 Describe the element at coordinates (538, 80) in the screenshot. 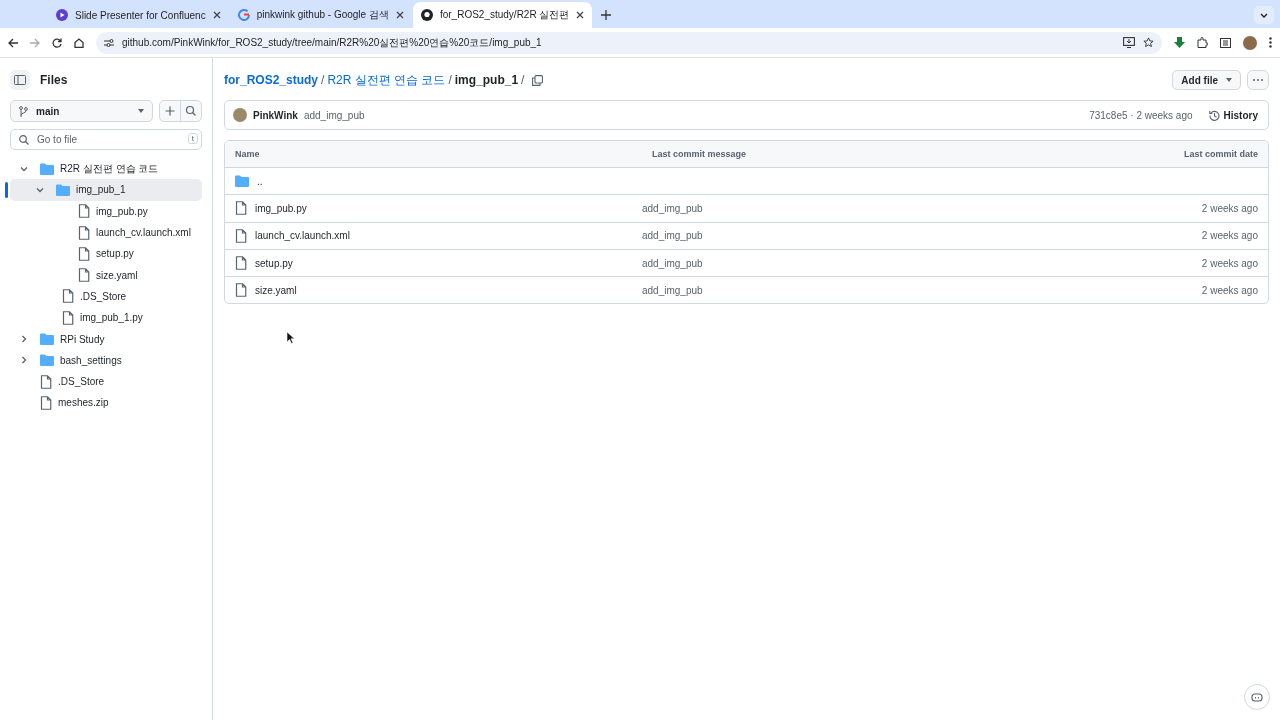

I see `copy-icon` at that location.